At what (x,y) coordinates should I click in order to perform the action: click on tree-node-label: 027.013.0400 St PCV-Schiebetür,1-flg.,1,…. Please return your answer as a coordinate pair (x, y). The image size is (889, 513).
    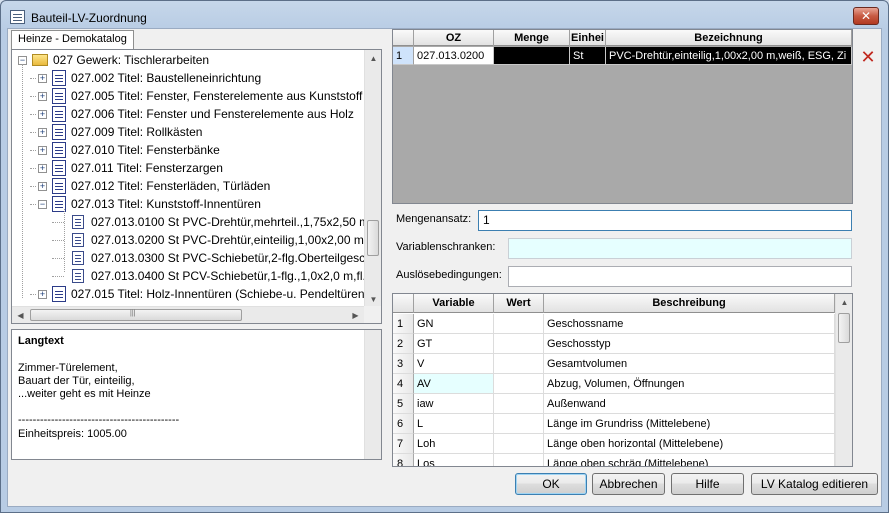
    Looking at the image, I should click on (227, 276).